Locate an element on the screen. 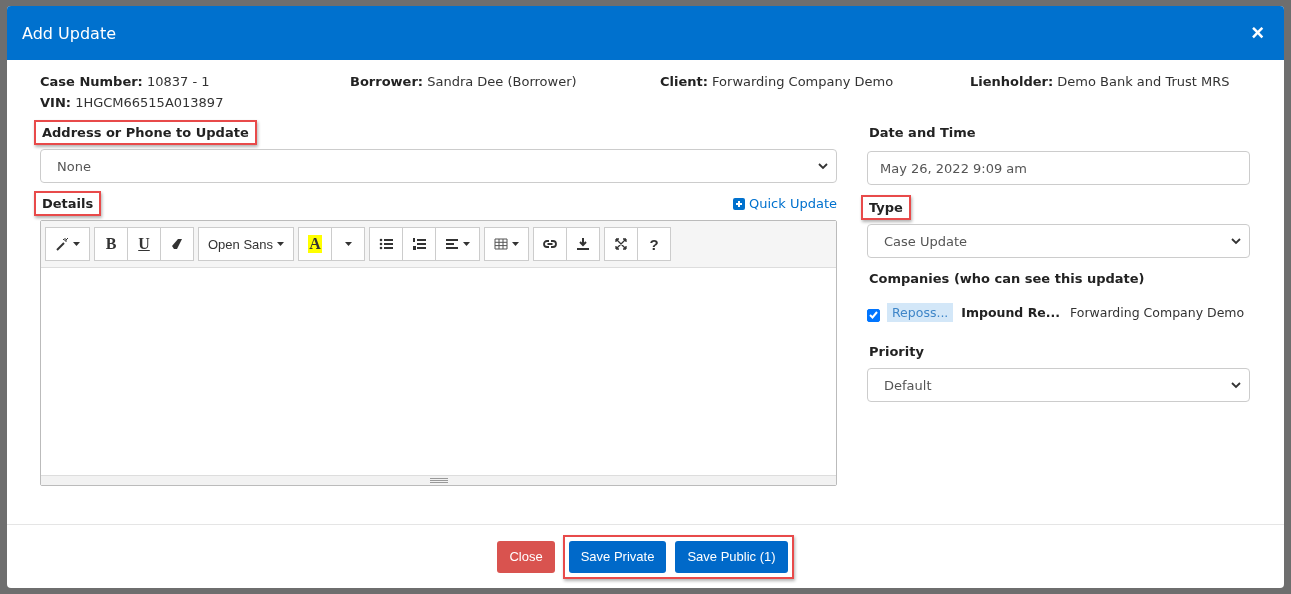 This screenshot has height=594, width=1291. table-icon is located at coordinates (501, 244).